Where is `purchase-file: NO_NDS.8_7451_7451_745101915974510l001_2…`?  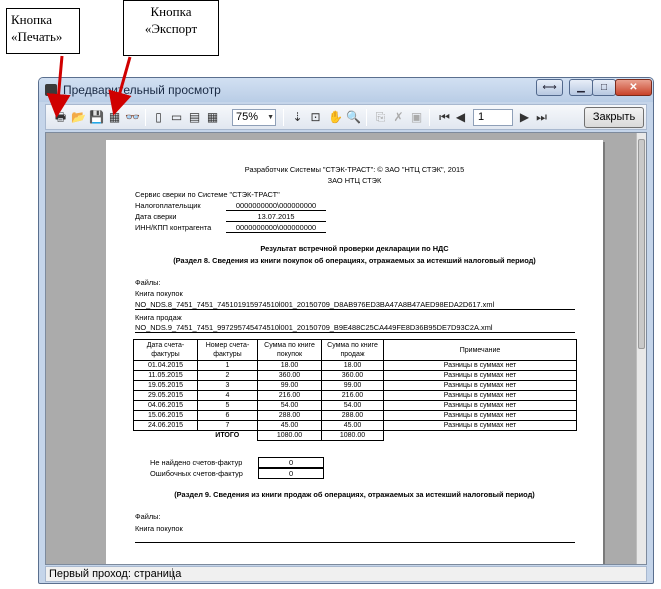 purchase-file: NO_NDS.8_7451_7451_745101915974510l001_2… is located at coordinates (355, 305).